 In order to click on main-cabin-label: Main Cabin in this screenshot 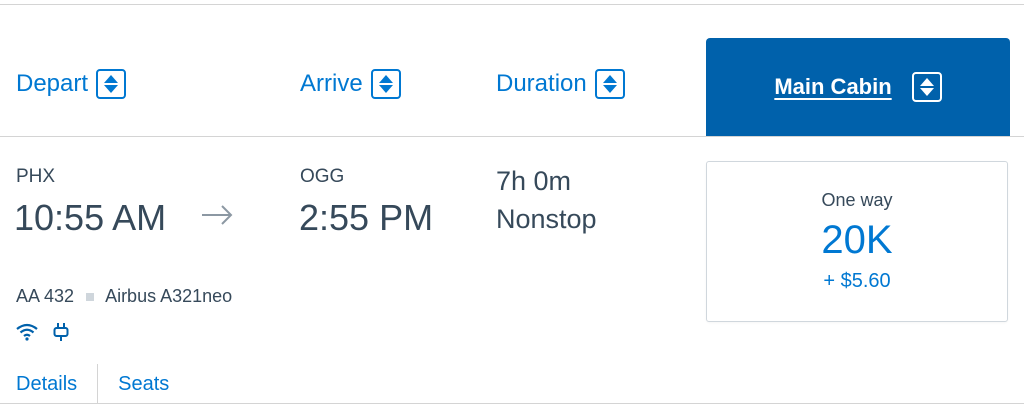, I will do `click(833, 86)`.